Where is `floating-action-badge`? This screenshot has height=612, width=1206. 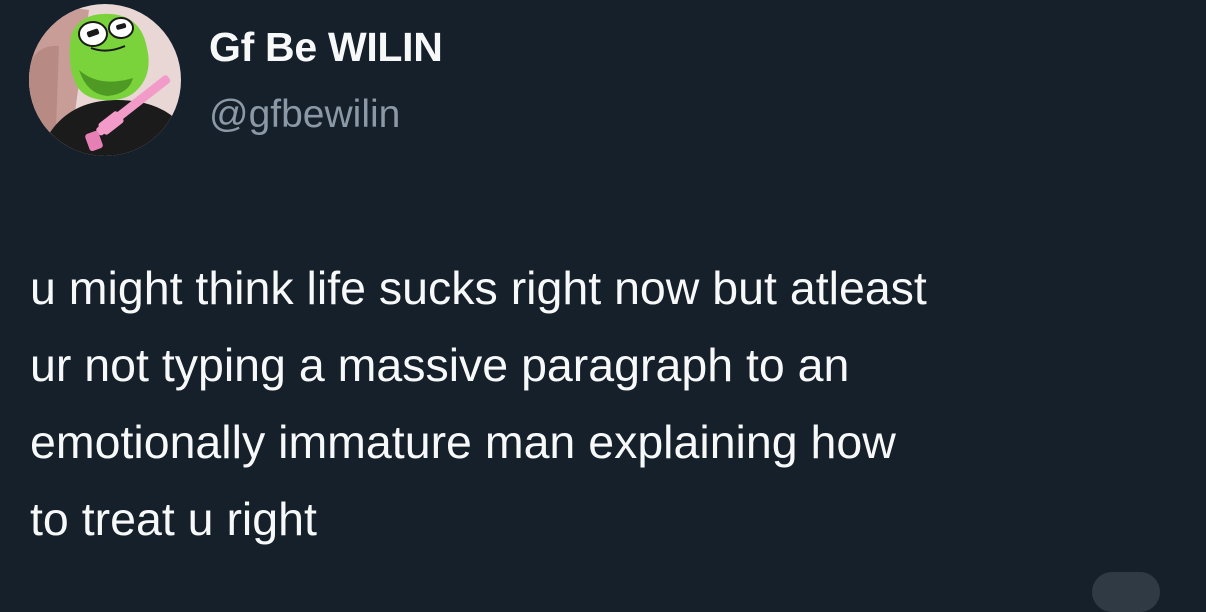 floating-action-badge is located at coordinates (1126, 592).